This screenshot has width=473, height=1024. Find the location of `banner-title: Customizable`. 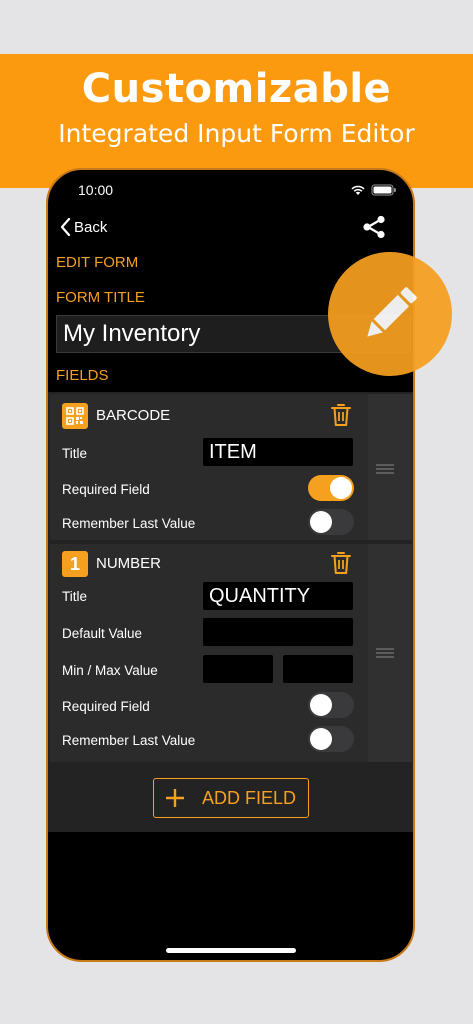

banner-title: Customizable is located at coordinates (236, 89).